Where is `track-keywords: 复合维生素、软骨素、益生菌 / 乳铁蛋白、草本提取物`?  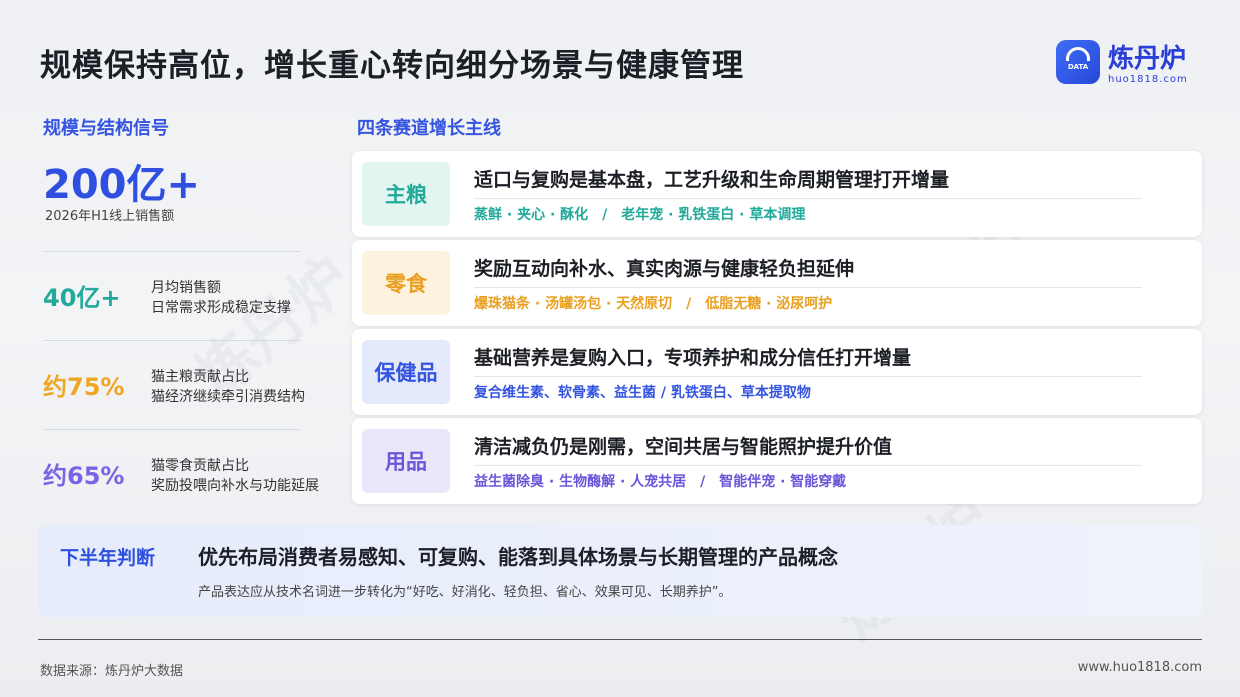
track-keywords: 复合维生素、软骨素、益生菌 / 乳铁蛋白、草本提取物 is located at coordinates (642, 393).